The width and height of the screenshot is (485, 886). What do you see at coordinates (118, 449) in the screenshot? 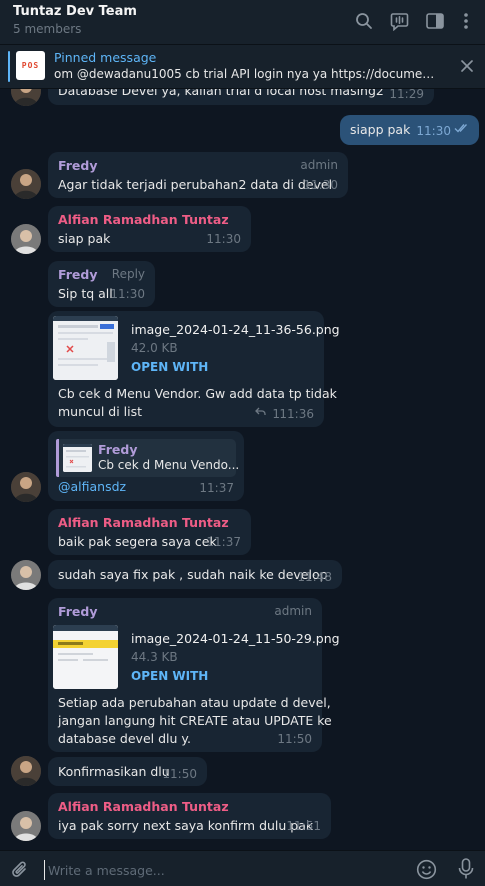
I see `reply-sender: Fredy` at bounding box center [118, 449].